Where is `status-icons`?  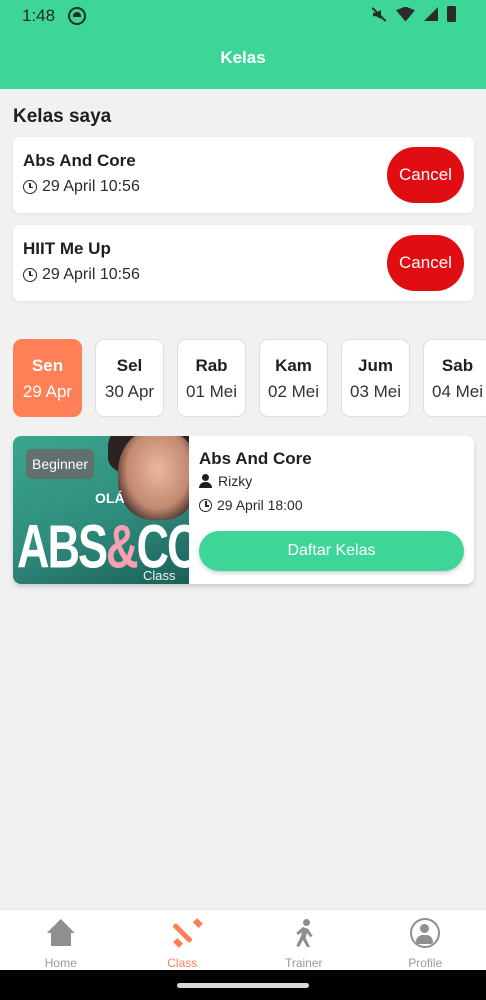 status-icons is located at coordinates (413, 14).